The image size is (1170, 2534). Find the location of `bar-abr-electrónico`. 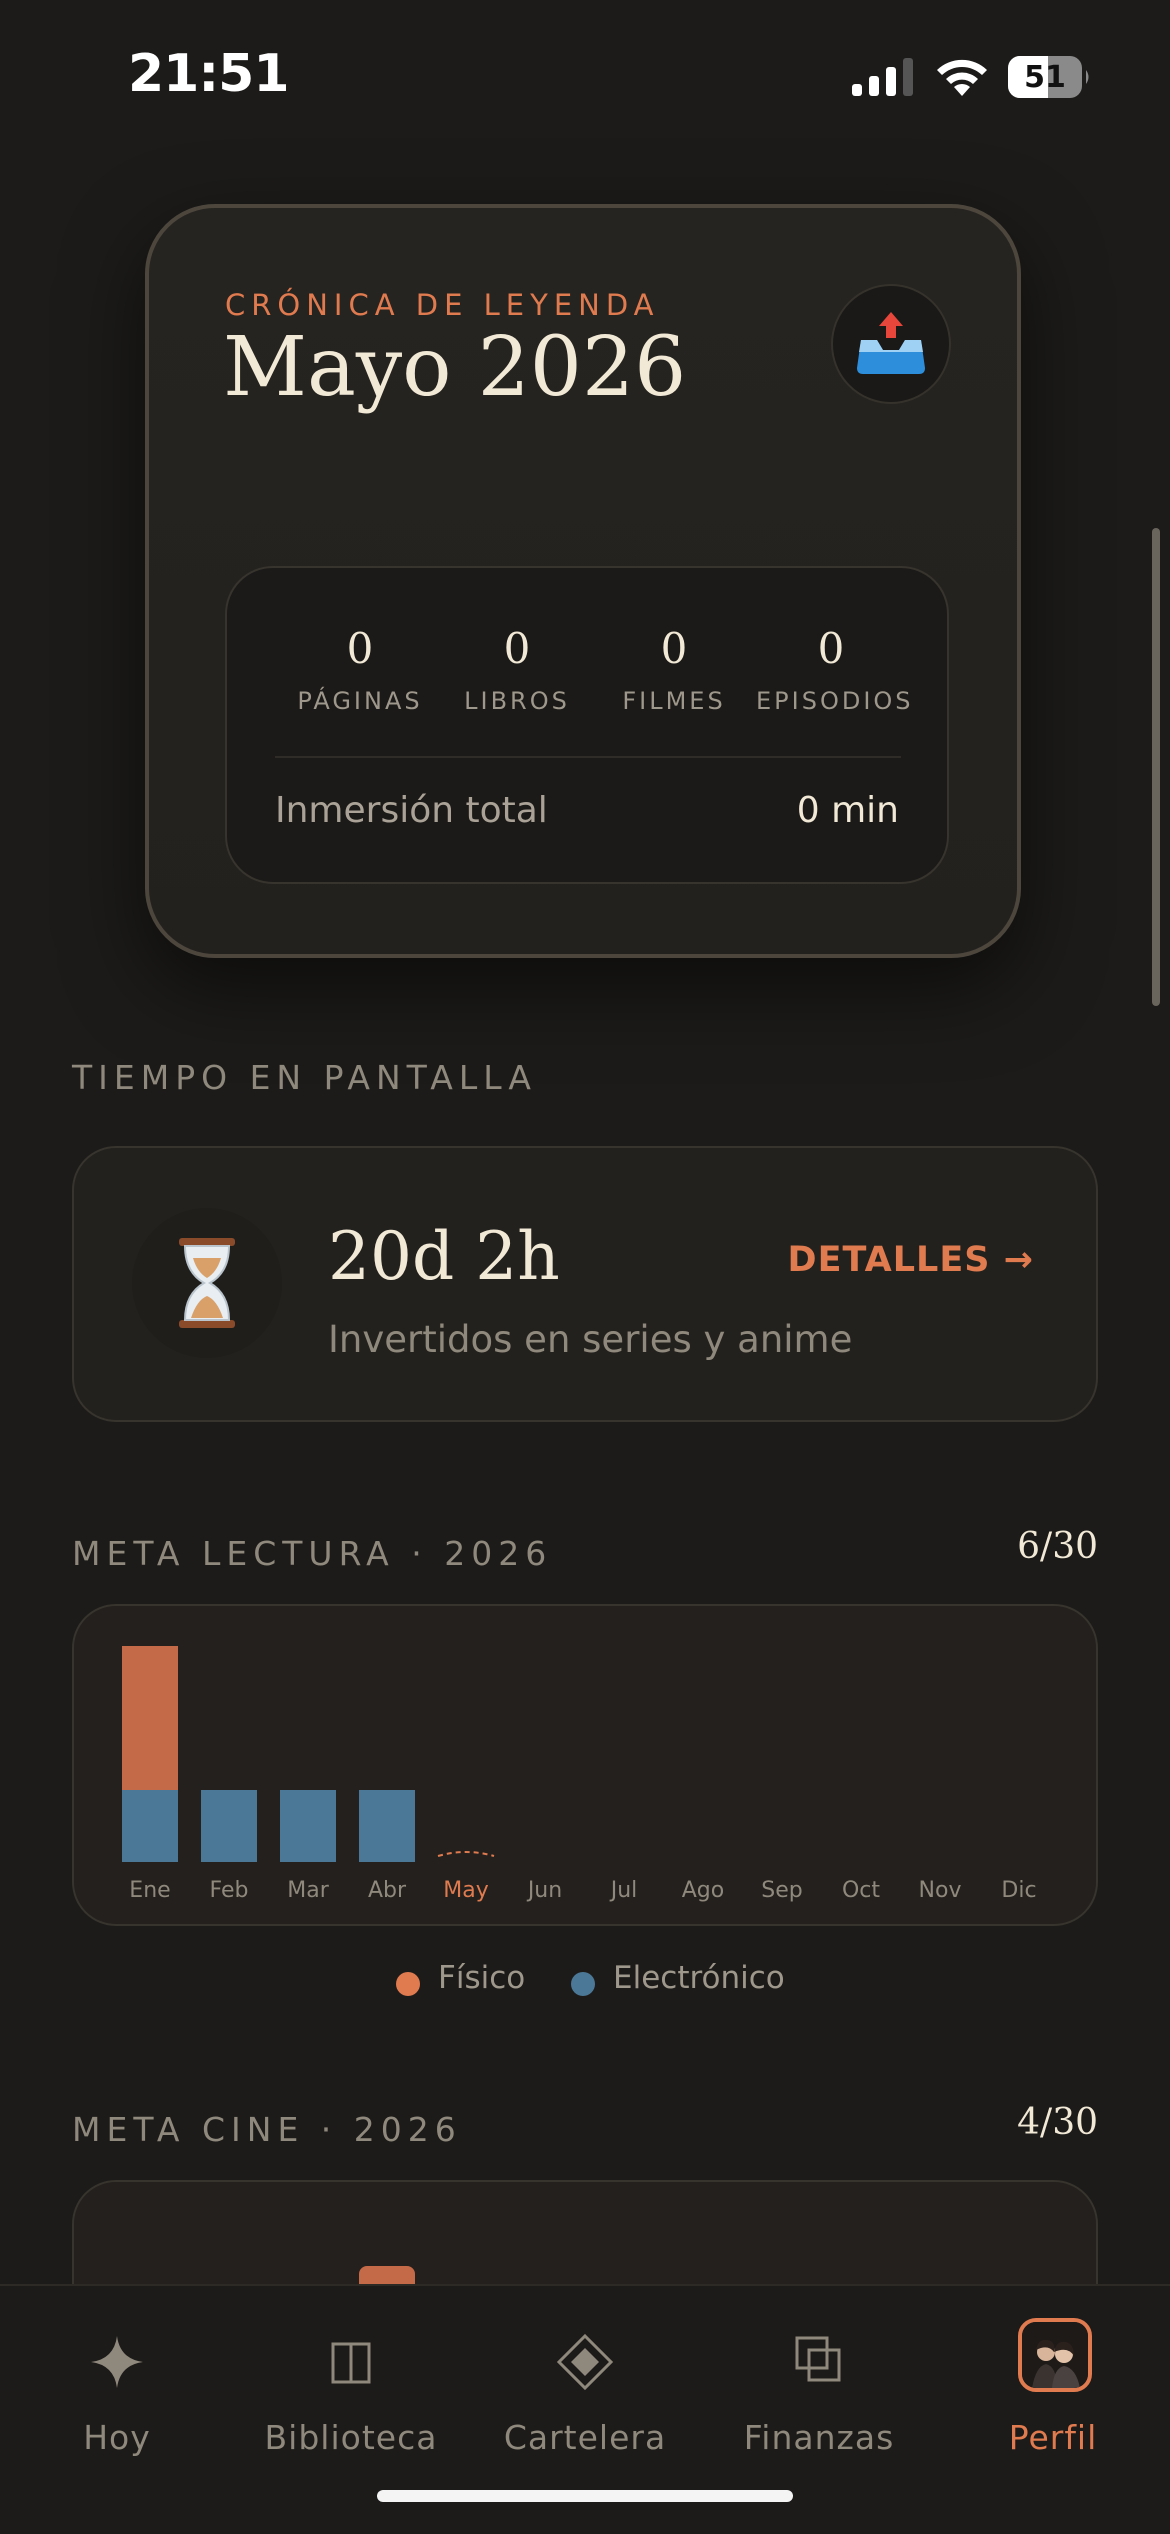

bar-abr-electrónico is located at coordinates (387, 1826).